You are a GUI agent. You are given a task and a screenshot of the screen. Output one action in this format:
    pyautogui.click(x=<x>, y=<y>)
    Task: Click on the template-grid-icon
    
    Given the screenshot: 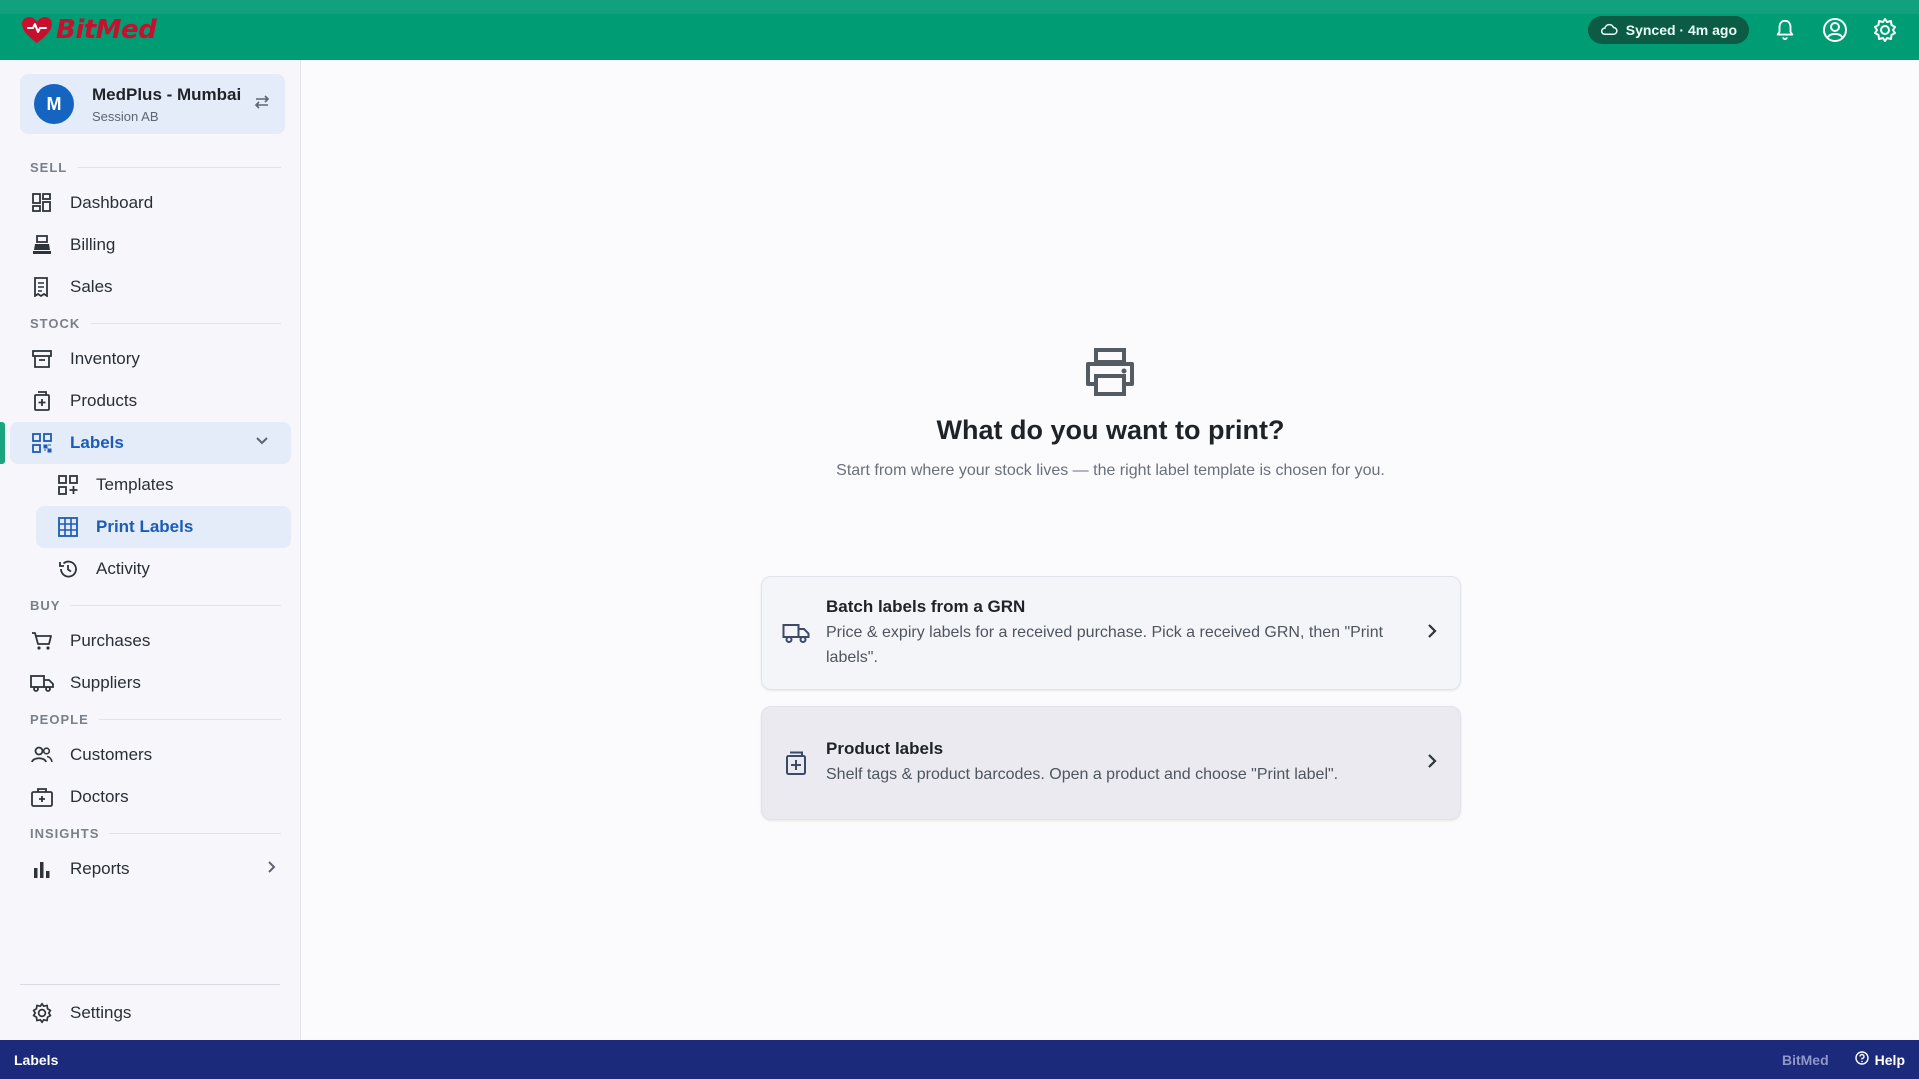 What is the action you would take?
    pyautogui.click(x=68, y=485)
    